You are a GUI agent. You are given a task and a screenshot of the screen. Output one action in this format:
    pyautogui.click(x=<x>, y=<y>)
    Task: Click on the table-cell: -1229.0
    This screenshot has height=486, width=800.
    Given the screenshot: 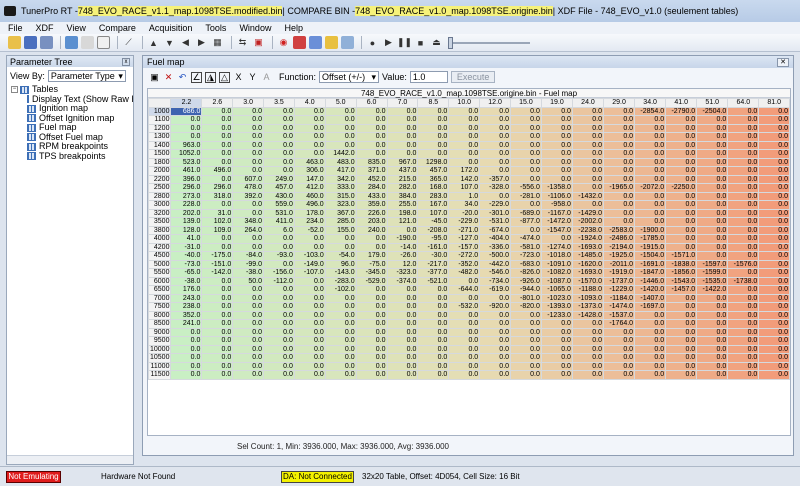 What is the action you would take?
    pyautogui.click(x=619, y=290)
    